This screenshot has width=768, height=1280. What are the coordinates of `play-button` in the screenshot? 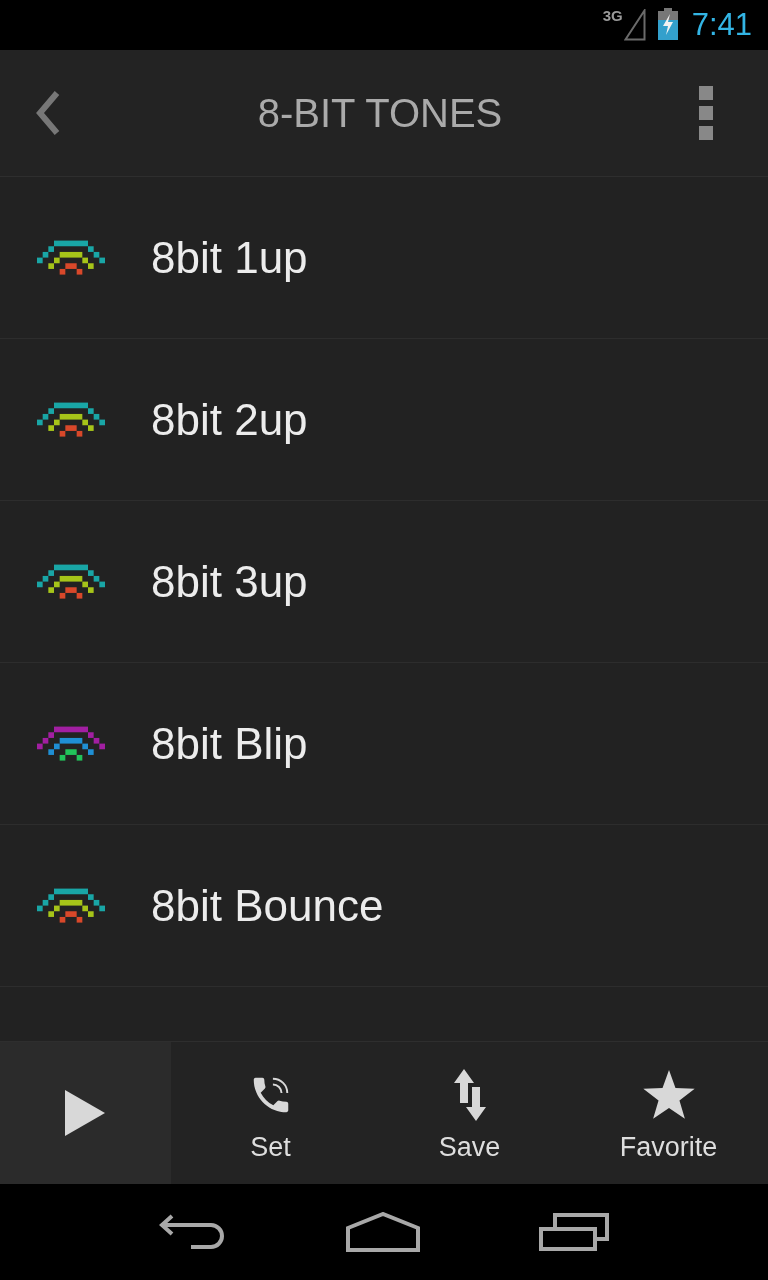 It's located at (85, 1113).